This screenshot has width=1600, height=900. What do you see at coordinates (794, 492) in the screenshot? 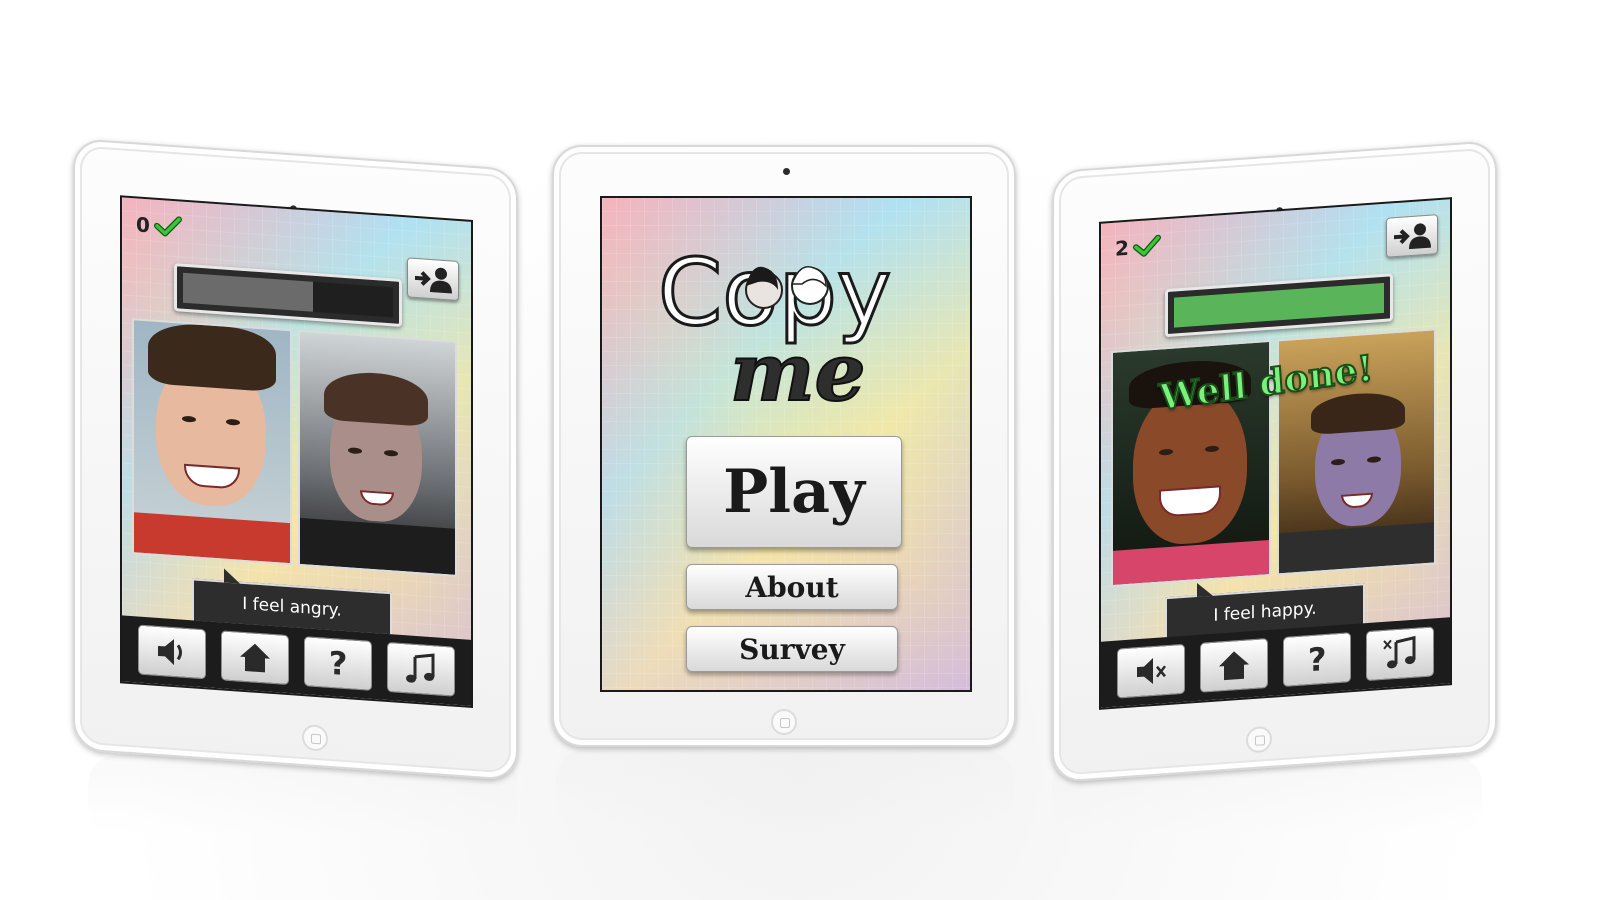
I see `play-button: Play` at bounding box center [794, 492].